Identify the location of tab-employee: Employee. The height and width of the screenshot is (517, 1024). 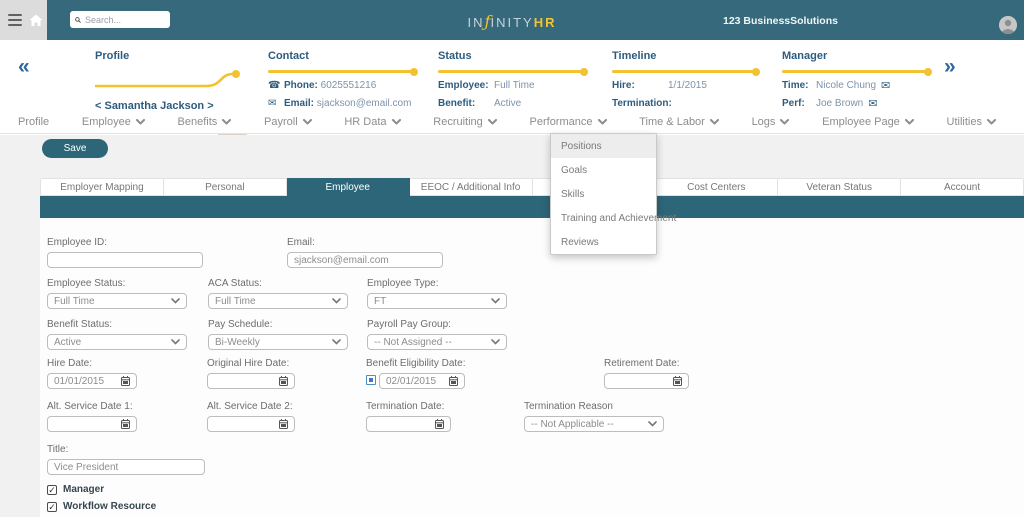
(348, 187).